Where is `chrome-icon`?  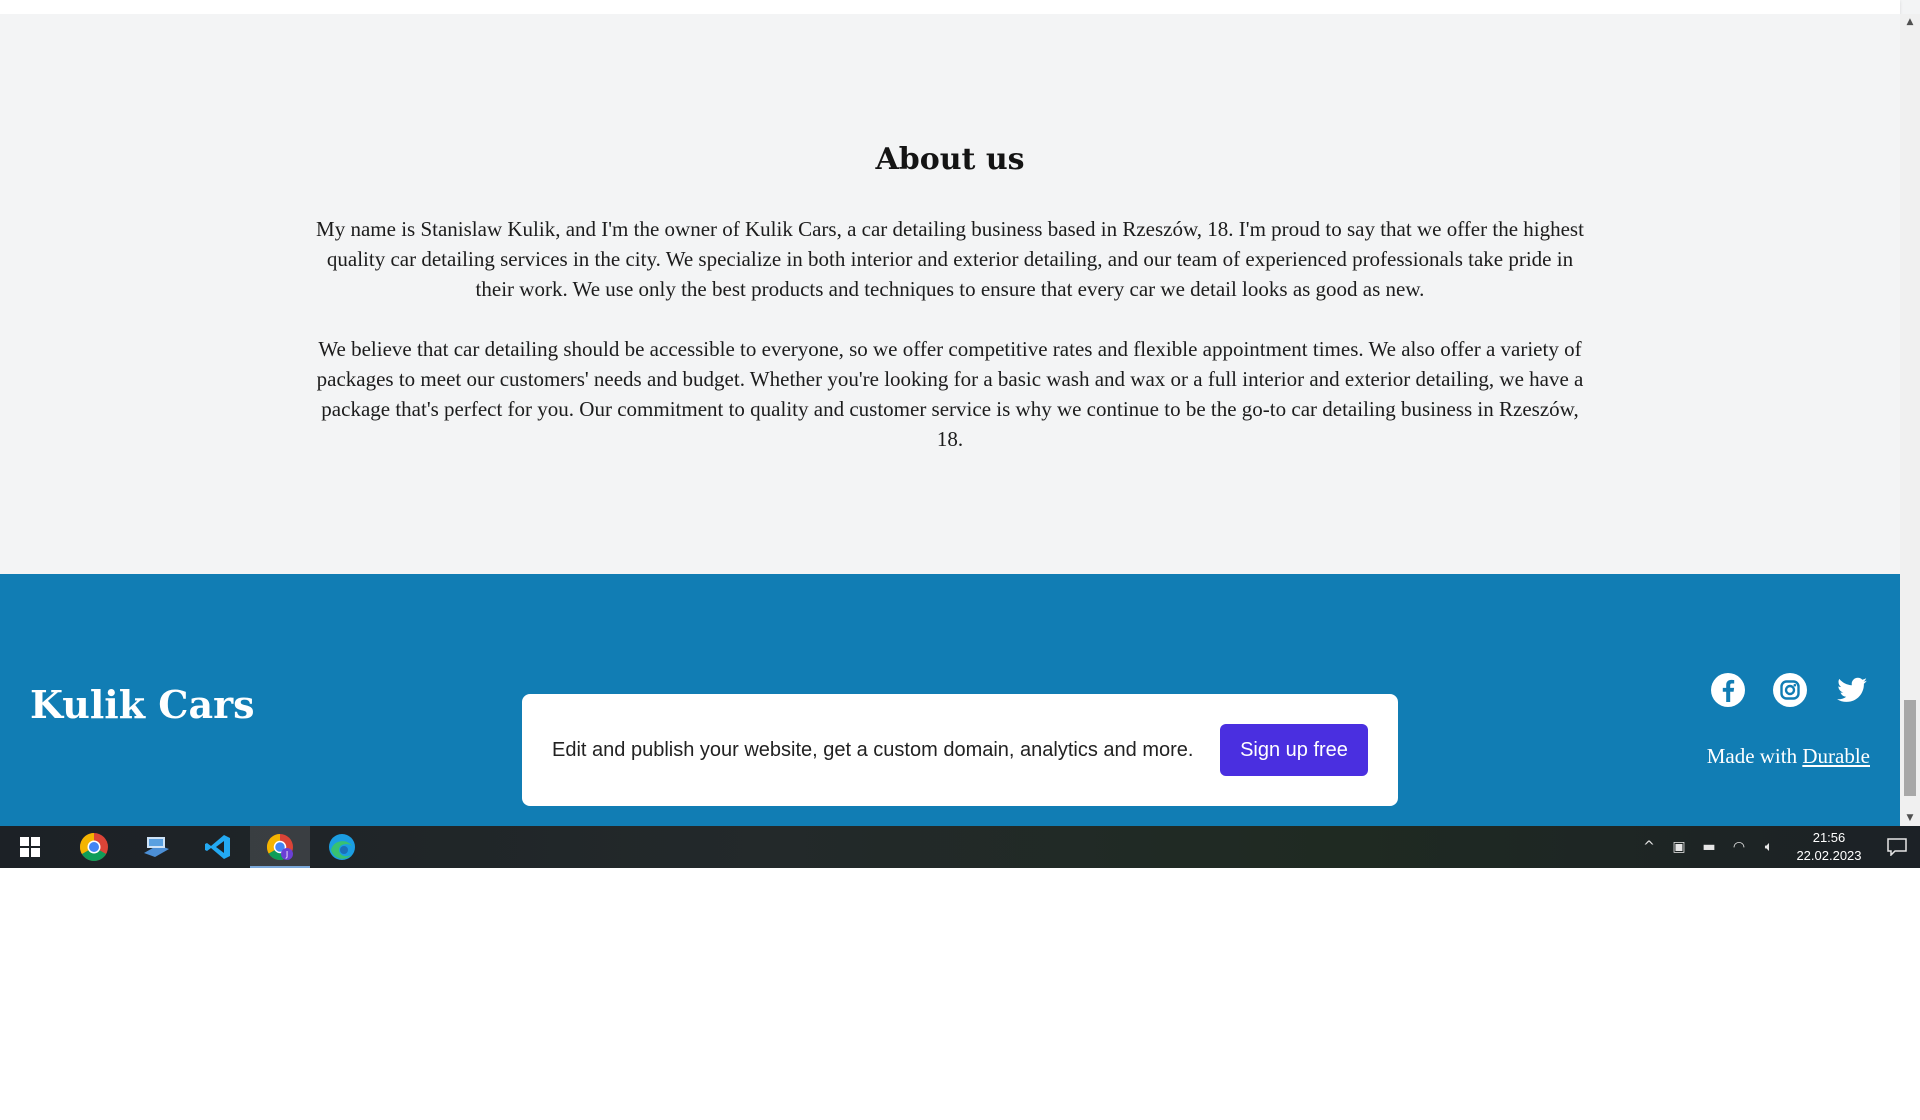
chrome-icon is located at coordinates (94, 847).